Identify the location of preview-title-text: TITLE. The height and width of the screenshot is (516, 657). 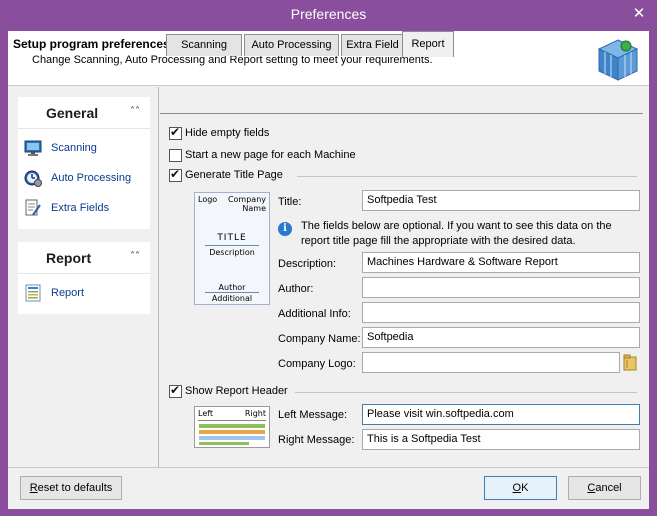
(232, 238).